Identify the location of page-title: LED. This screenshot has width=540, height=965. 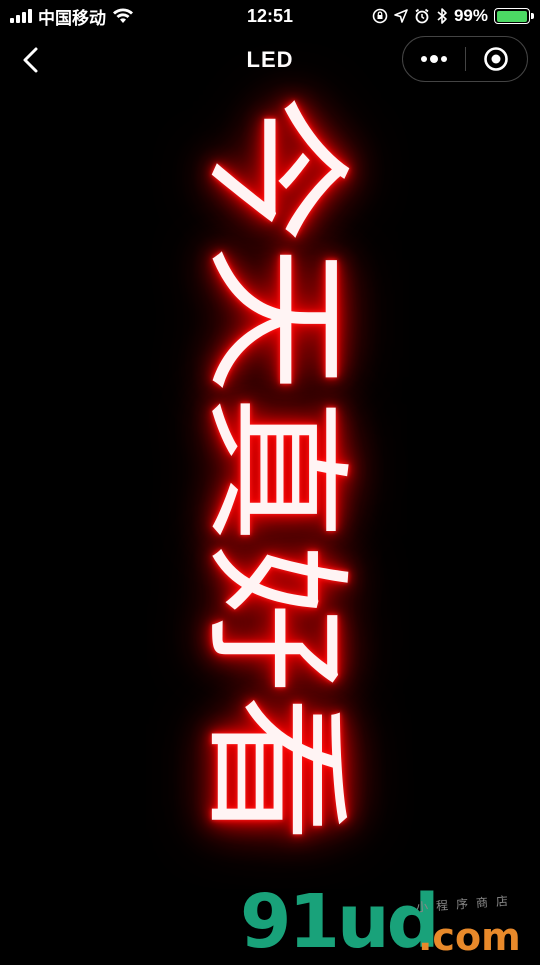
(270, 59).